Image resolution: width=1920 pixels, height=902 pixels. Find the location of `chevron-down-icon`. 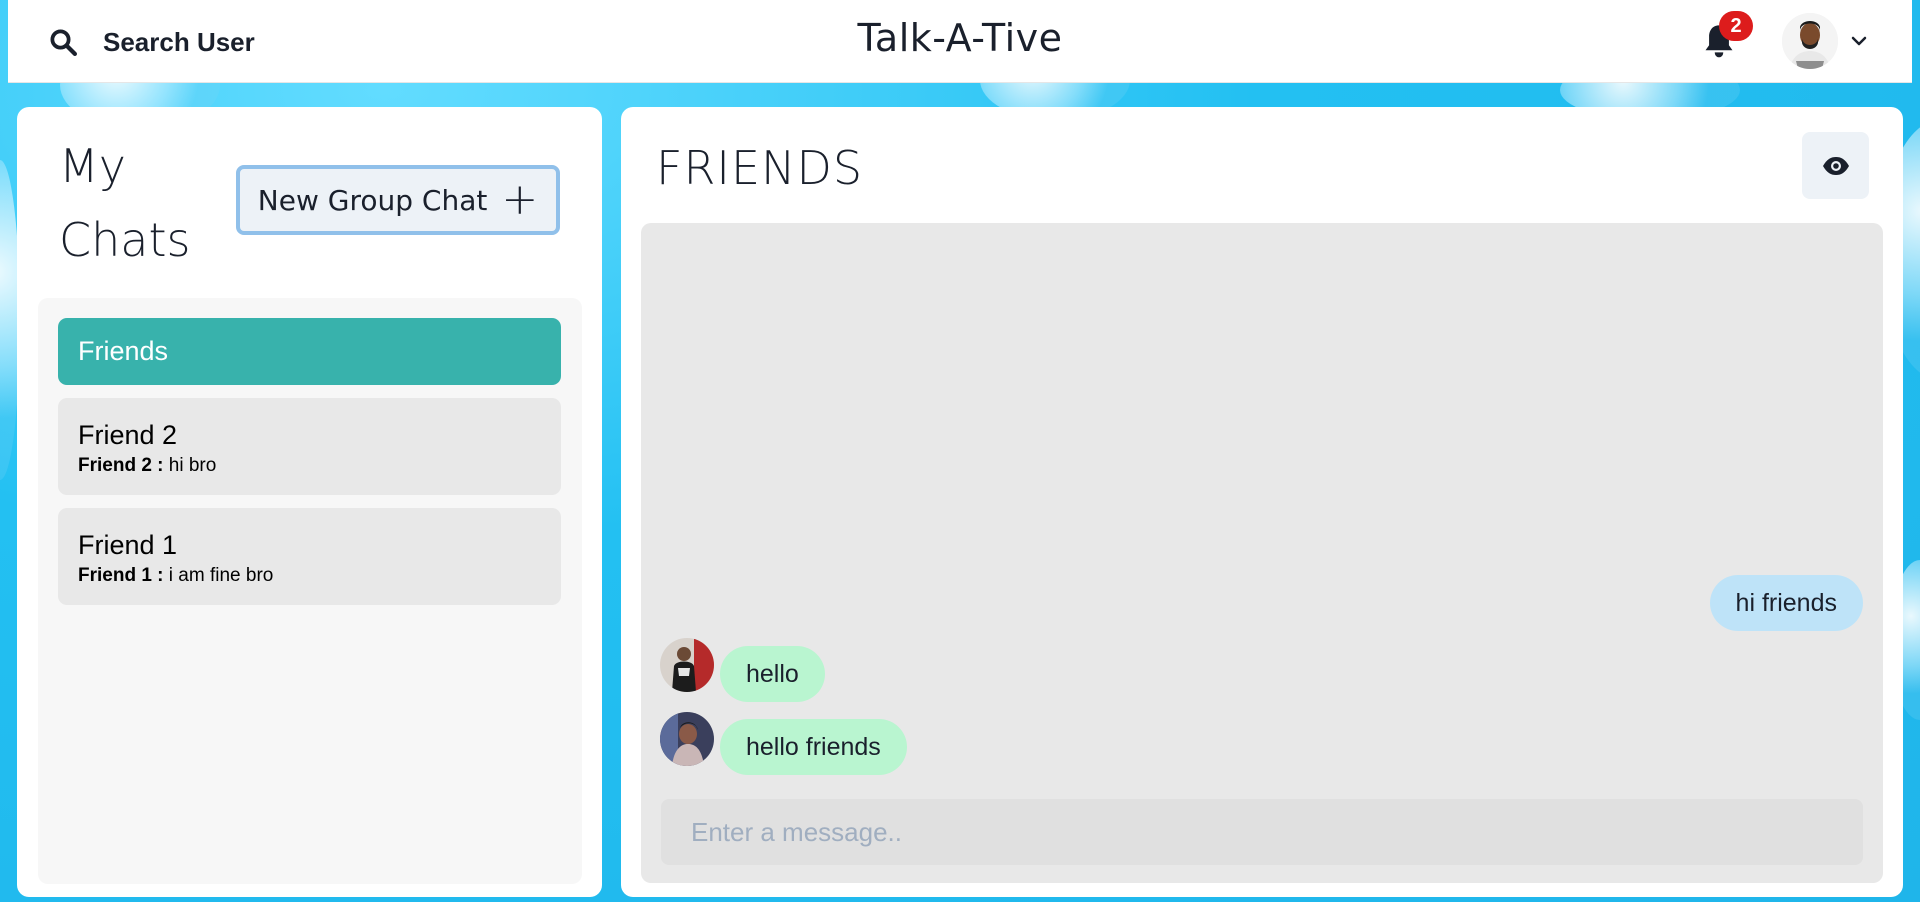

chevron-down-icon is located at coordinates (1859, 41).